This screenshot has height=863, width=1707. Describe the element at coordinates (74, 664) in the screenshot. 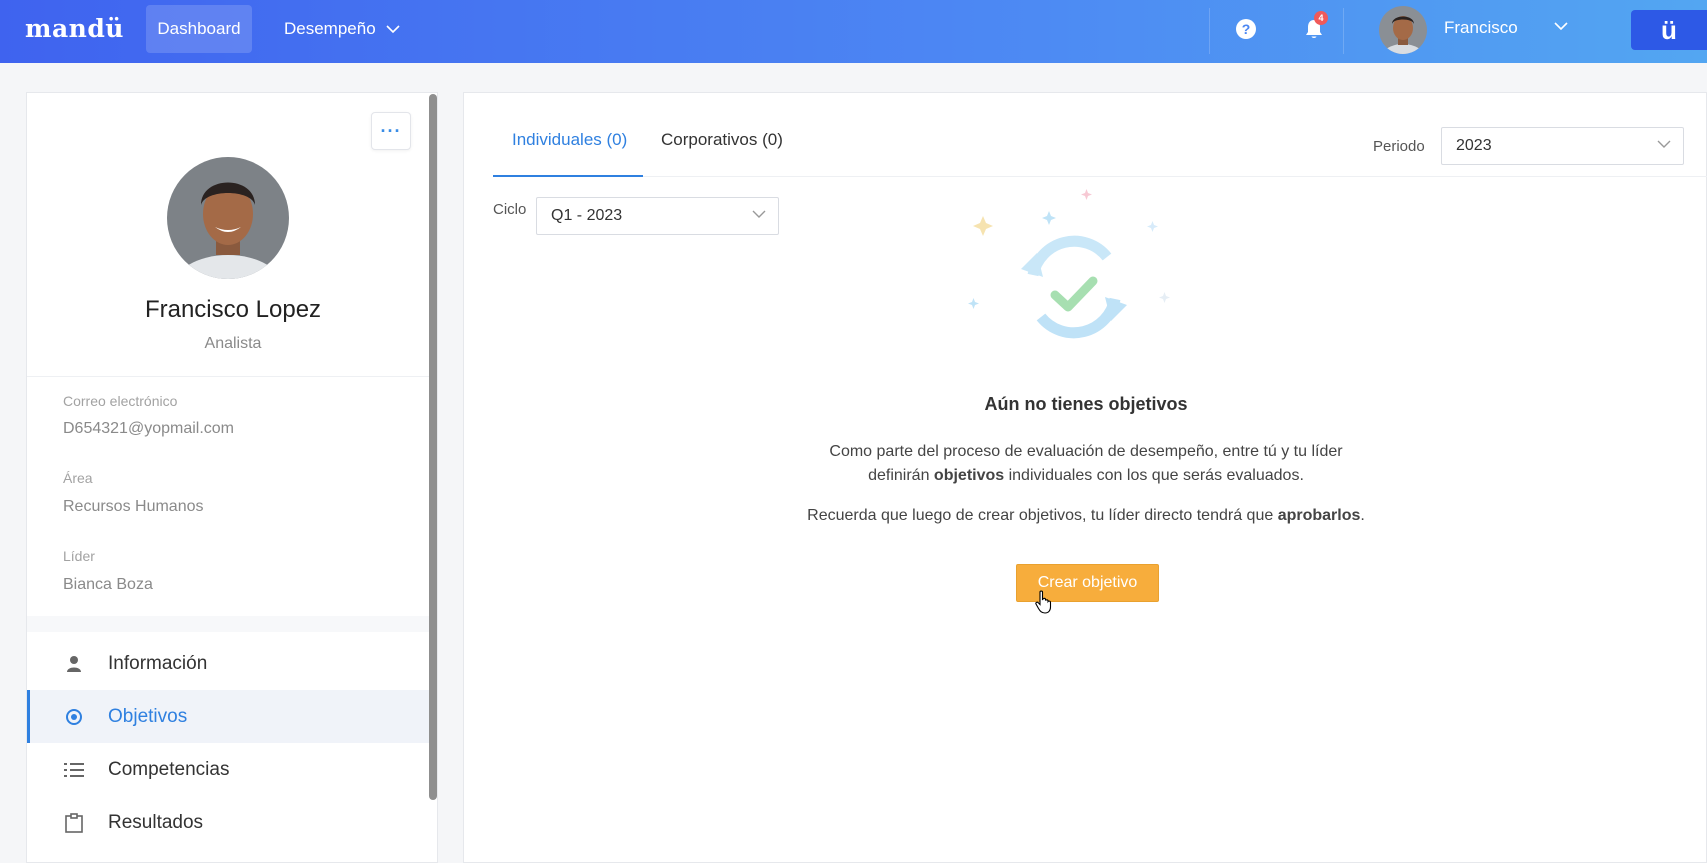

I see `user-icon` at that location.